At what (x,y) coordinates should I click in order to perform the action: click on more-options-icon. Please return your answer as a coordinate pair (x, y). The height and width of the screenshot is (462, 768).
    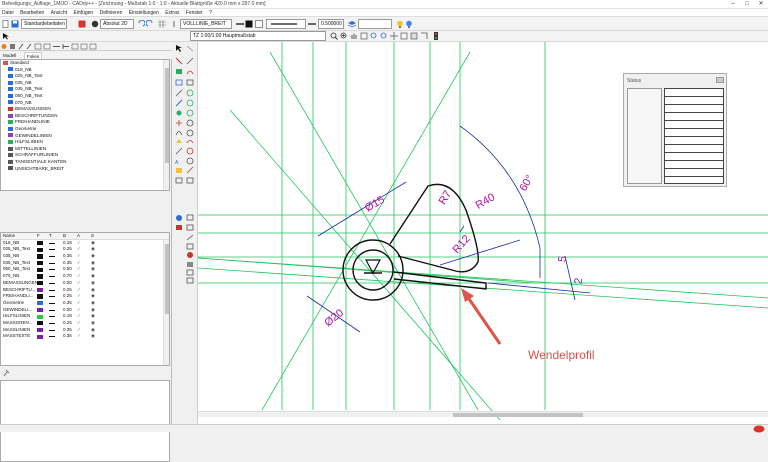
    Looking at the image, I should click on (174, 24).